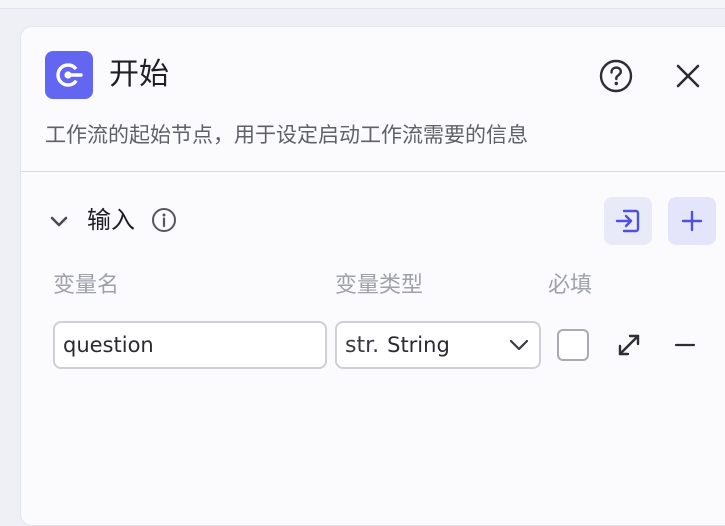  I want to click on collapse-toggle, so click(59, 221).